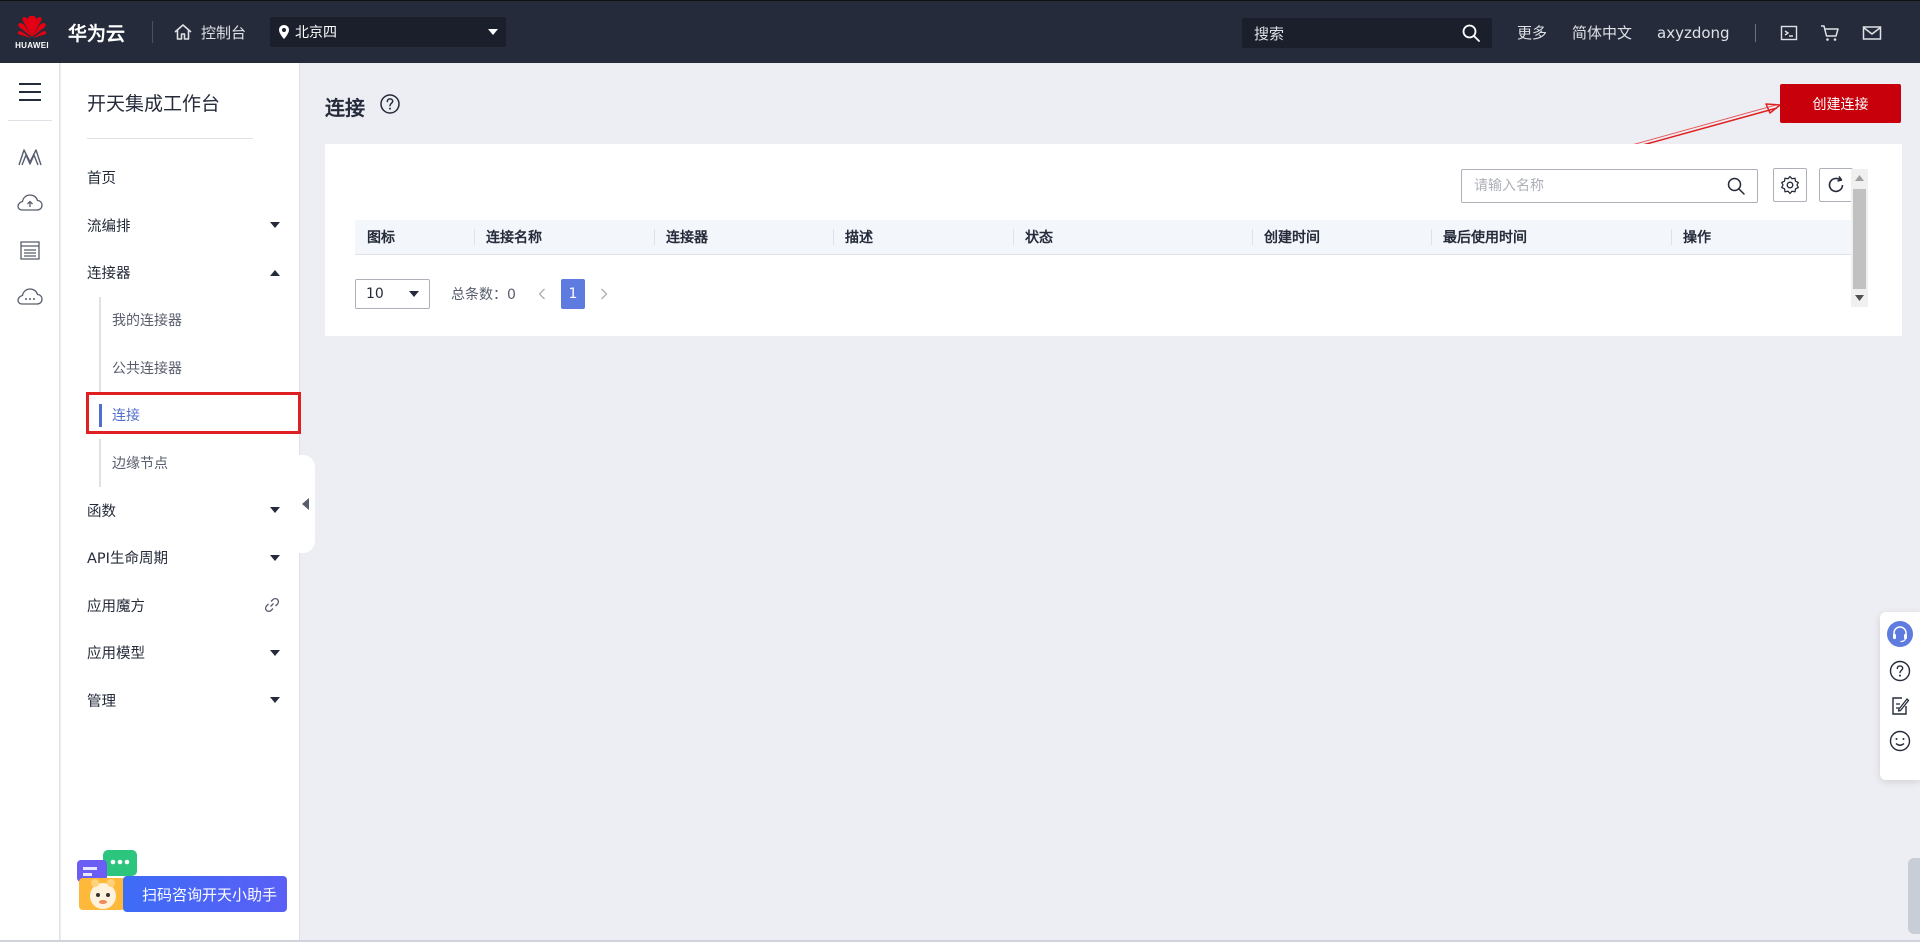 The width and height of the screenshot is (1920, 942). I want to click on qr-assistant-banner: 扫码咨询开天小助手, so click(181, 883).